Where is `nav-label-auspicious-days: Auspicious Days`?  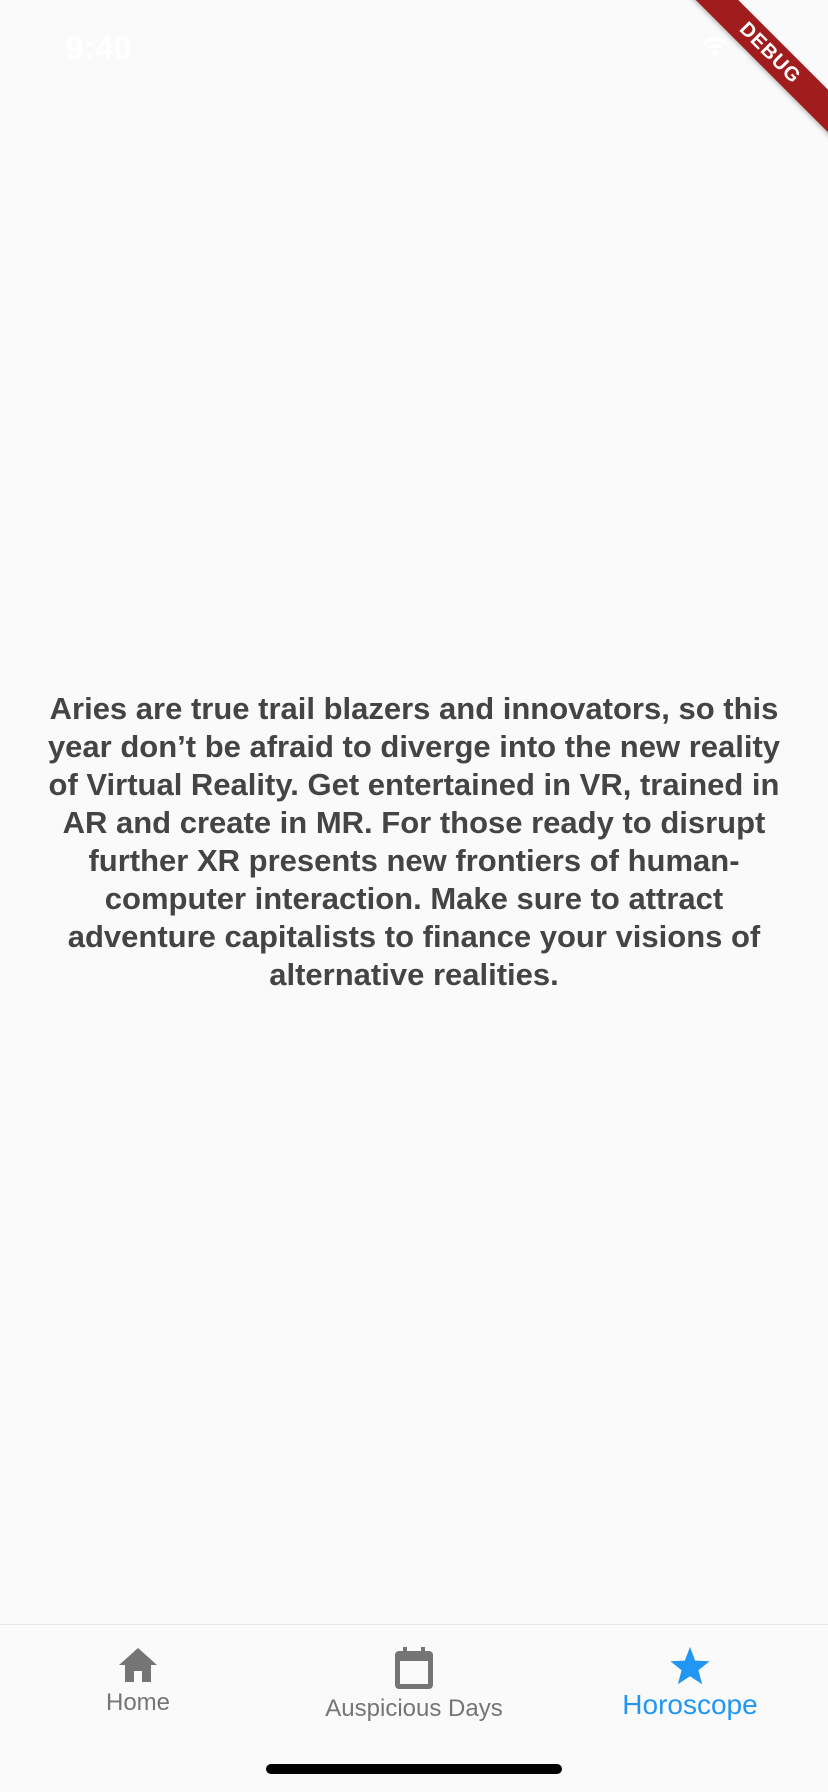
nav-label-auspicious-days: Auspicious Days is located at coordinates (414, 1708).